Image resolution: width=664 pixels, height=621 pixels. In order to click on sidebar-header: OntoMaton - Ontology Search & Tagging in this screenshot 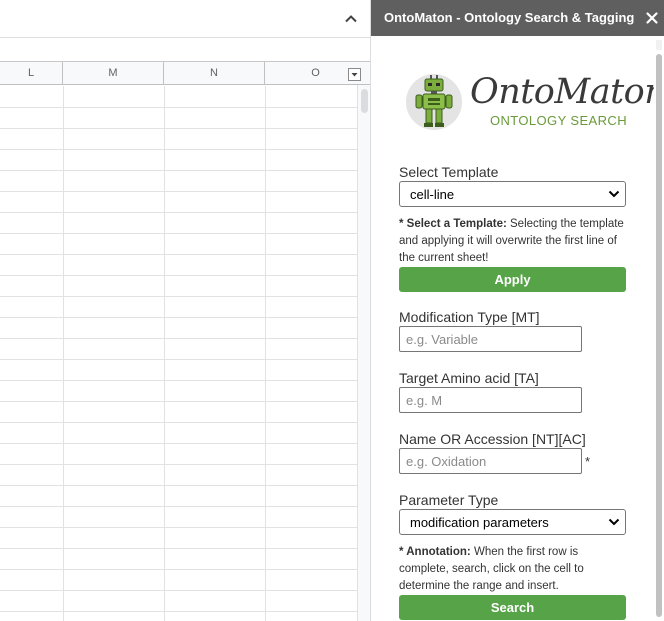, I will do `click(517, 18)`.